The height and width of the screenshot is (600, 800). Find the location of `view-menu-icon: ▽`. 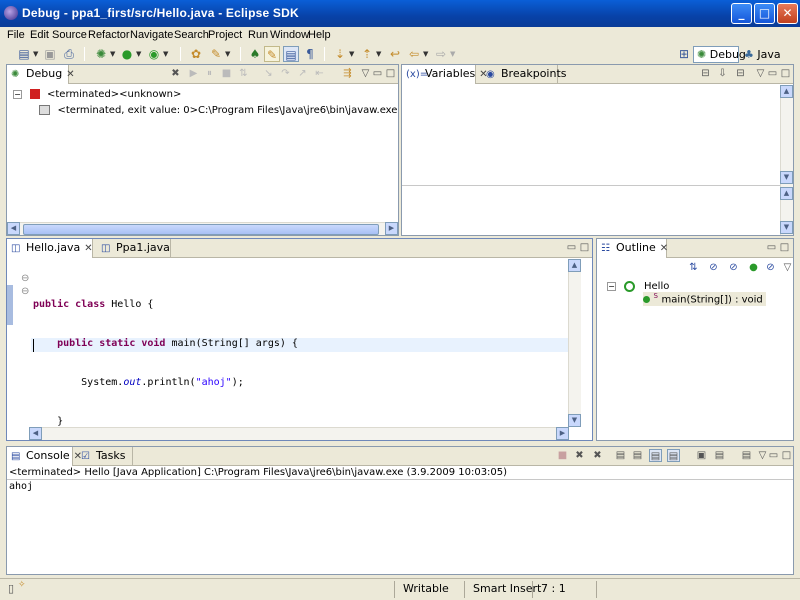

view-menu-icon: ▽ is located at coordinates (787, 267).